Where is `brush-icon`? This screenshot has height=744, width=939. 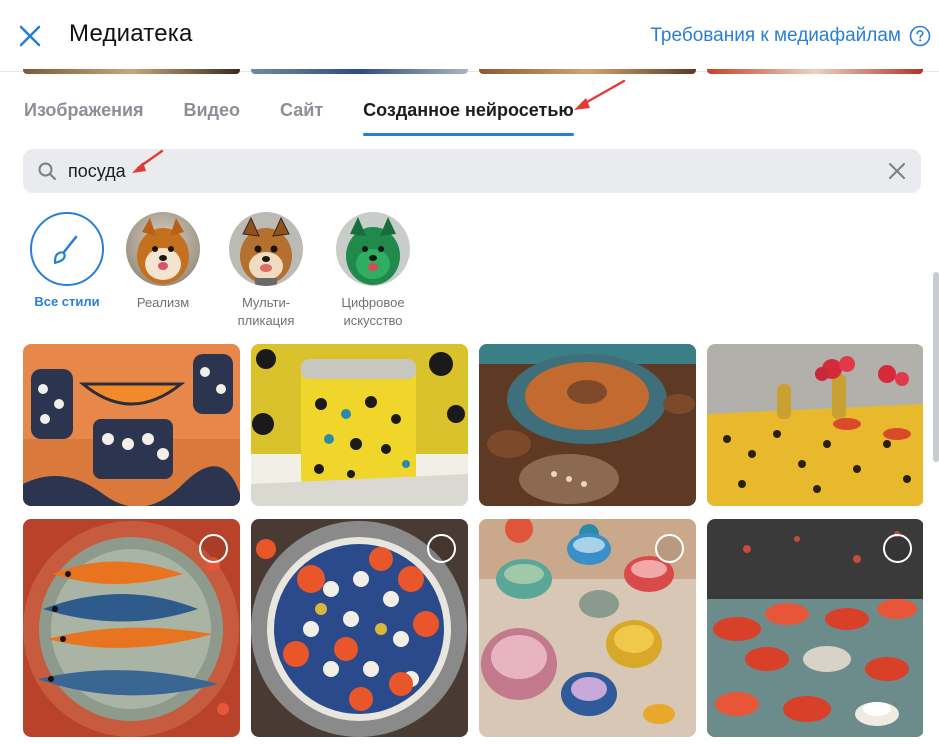
brush-icon is located at coordinates (65, 250).